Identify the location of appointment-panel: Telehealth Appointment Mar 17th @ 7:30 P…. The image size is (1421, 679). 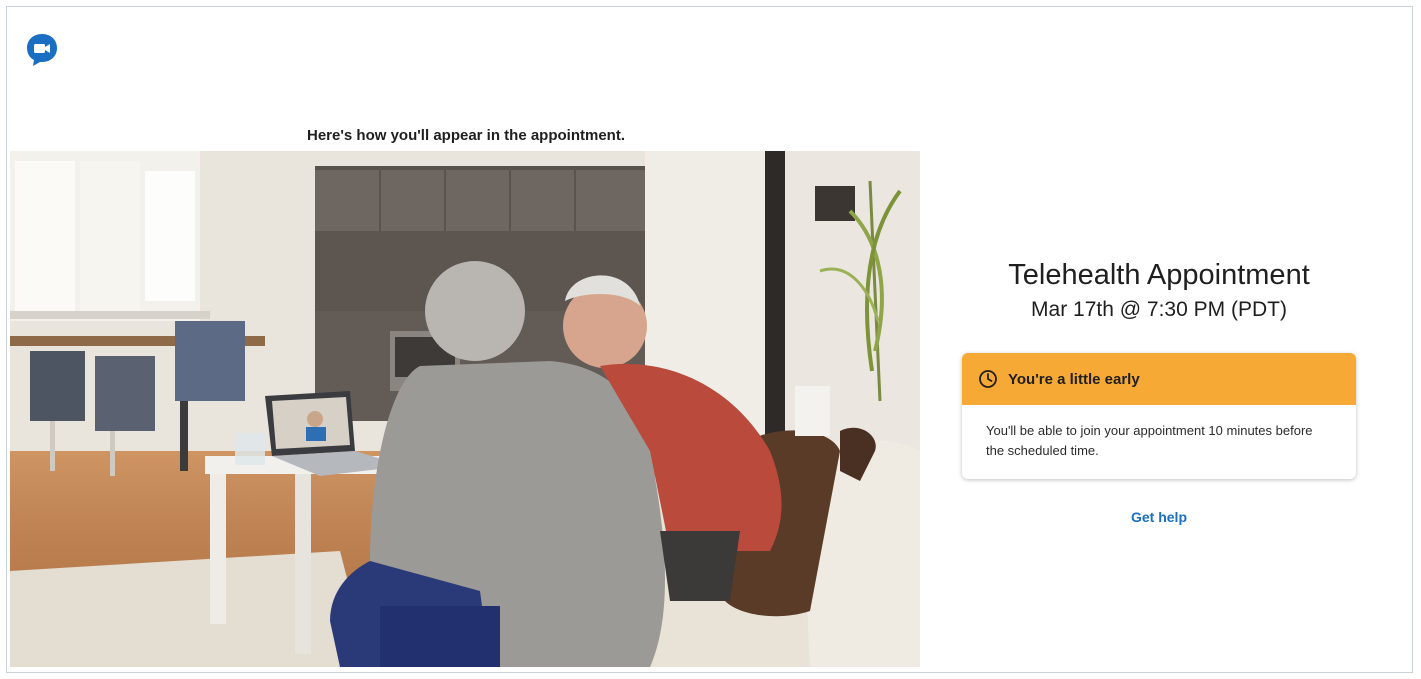
(1159, 391).